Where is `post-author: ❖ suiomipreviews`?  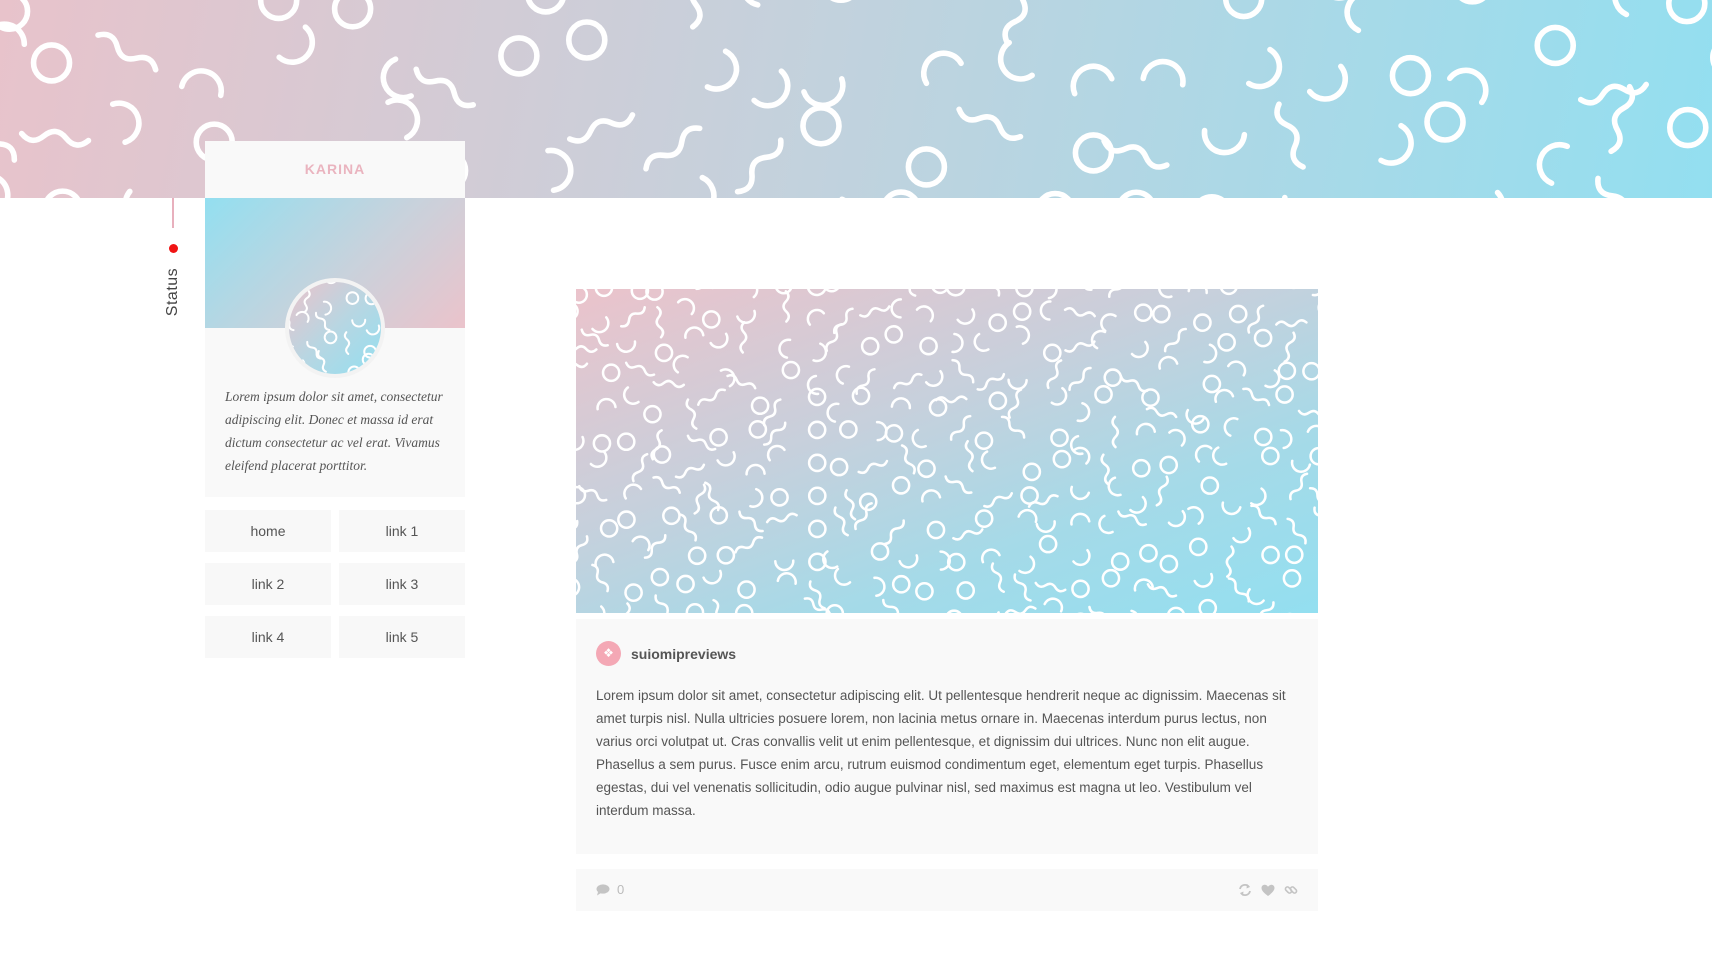 post-author: ❖ suiomipreviews is located at coordinates (947, 653).